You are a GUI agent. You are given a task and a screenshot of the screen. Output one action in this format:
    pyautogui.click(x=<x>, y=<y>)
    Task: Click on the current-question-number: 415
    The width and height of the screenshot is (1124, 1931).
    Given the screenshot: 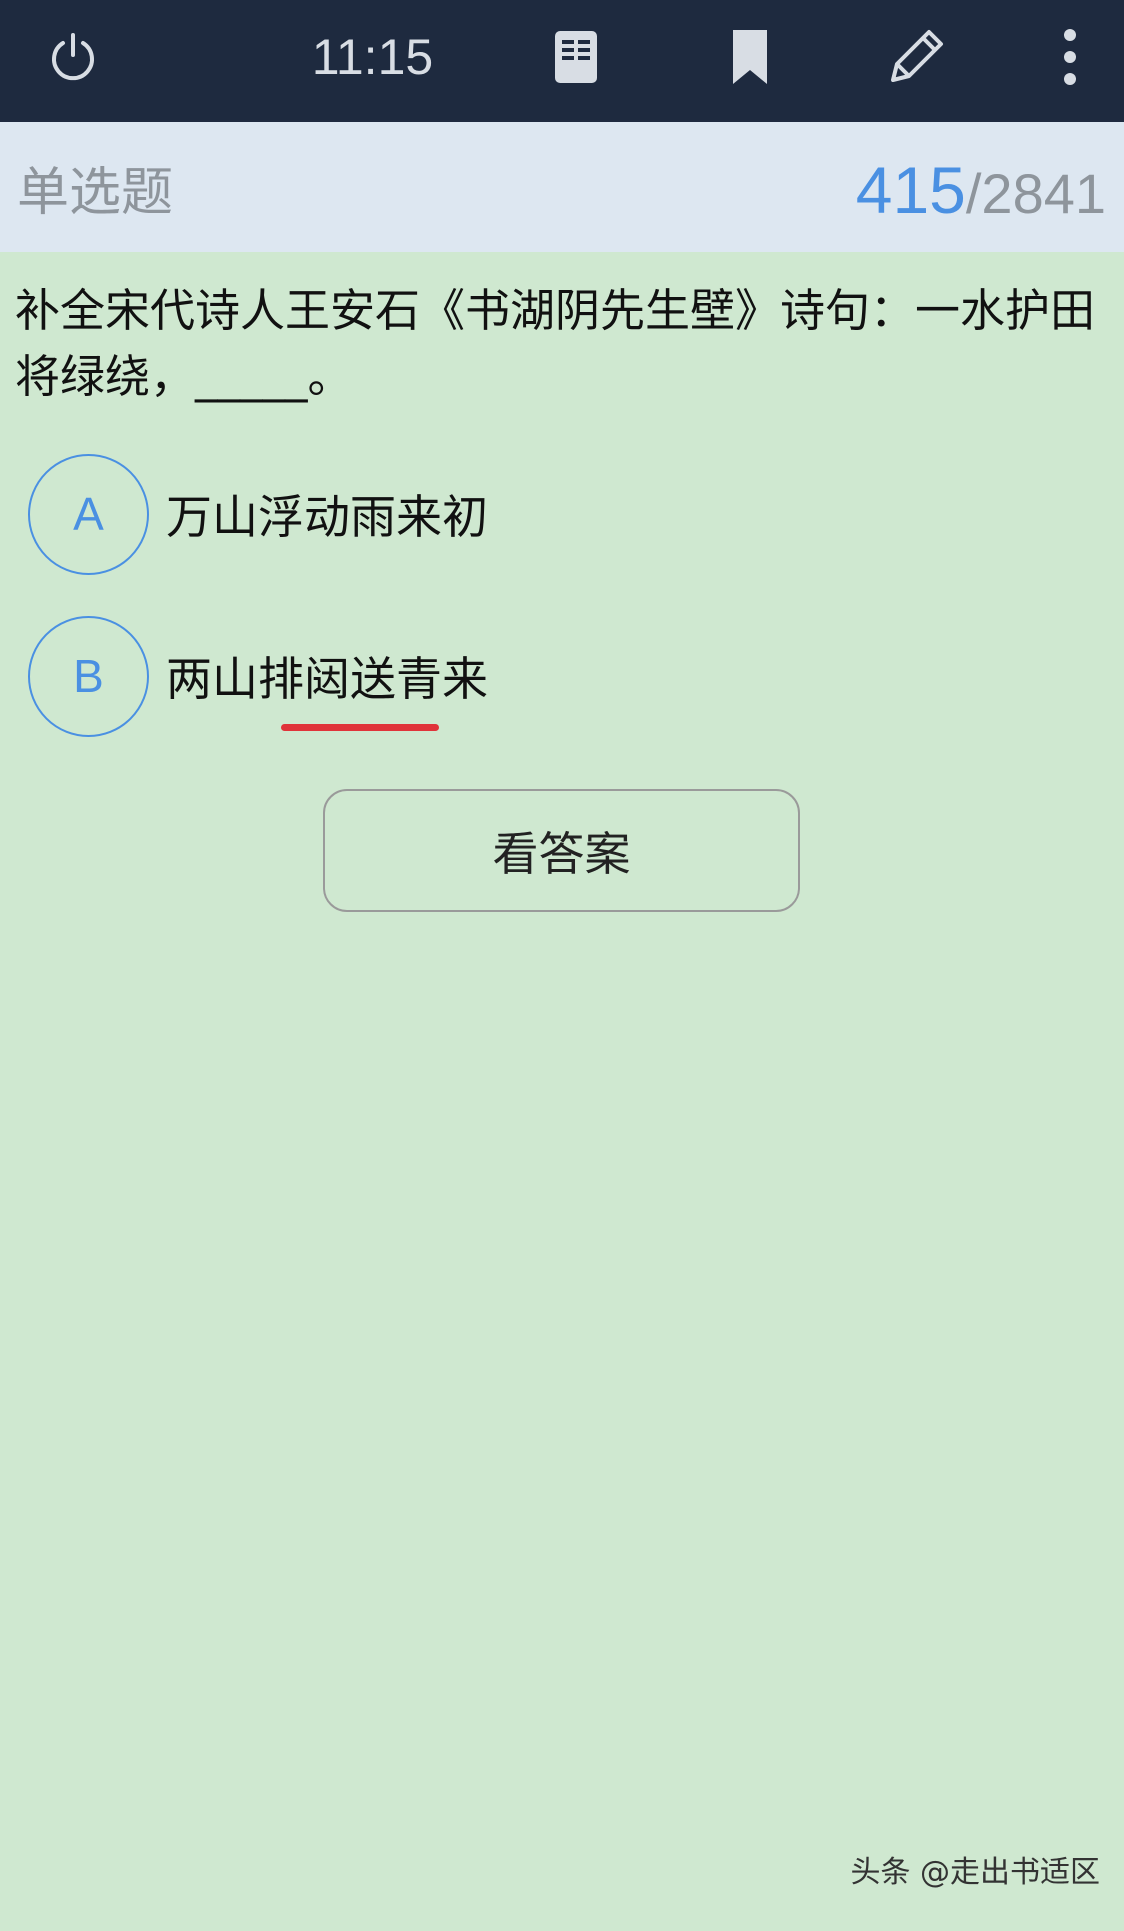 What is the action you would take?
    pyautogui.click(x=910, y=190)
    